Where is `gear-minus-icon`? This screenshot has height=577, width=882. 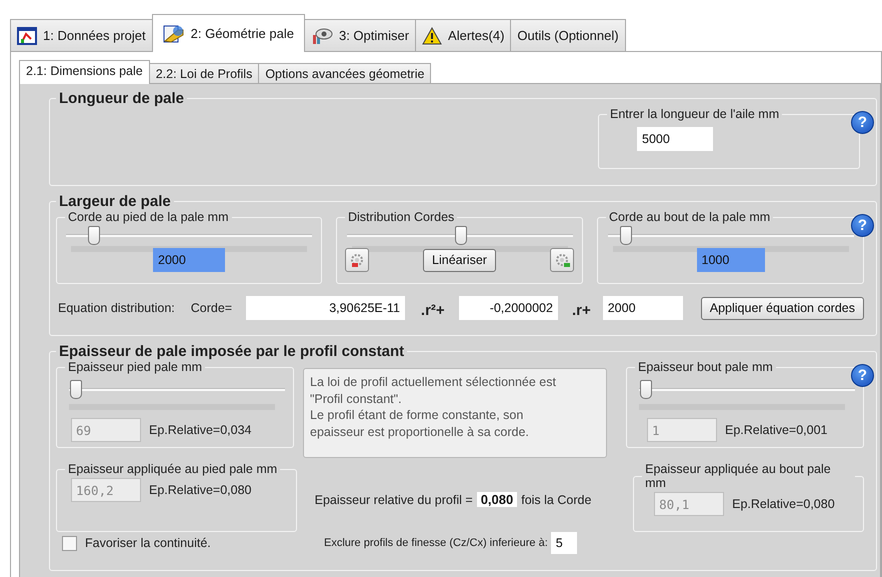 gear-minus-icon is located at coordinates (357, 260).